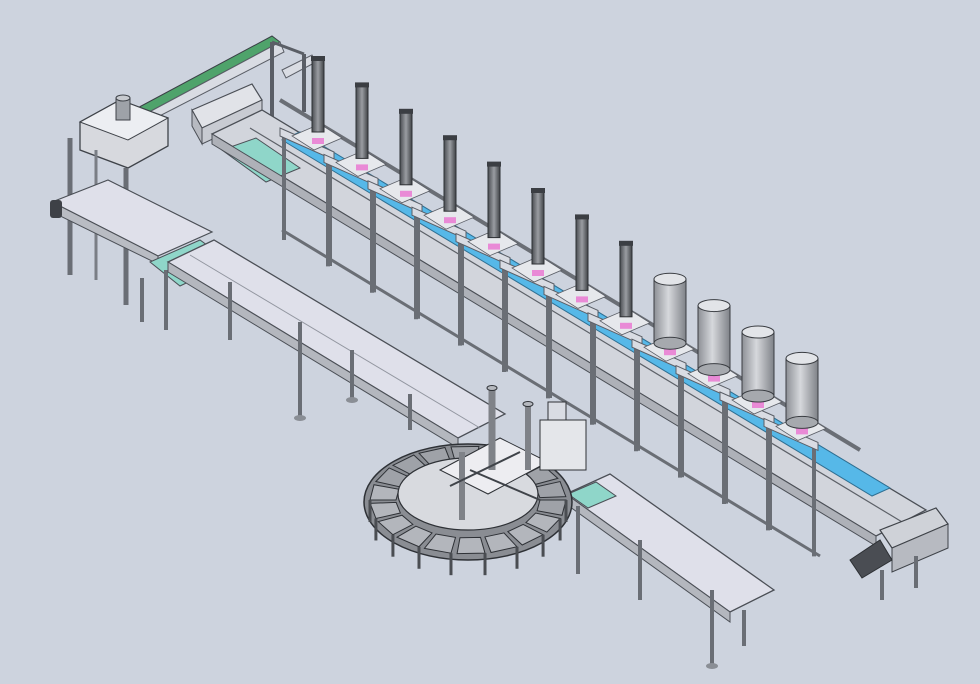 The image size is (980, 684). Describe the element at coordinates (471, 545) in the screenshot. I see `carousel-pocket` at that location.